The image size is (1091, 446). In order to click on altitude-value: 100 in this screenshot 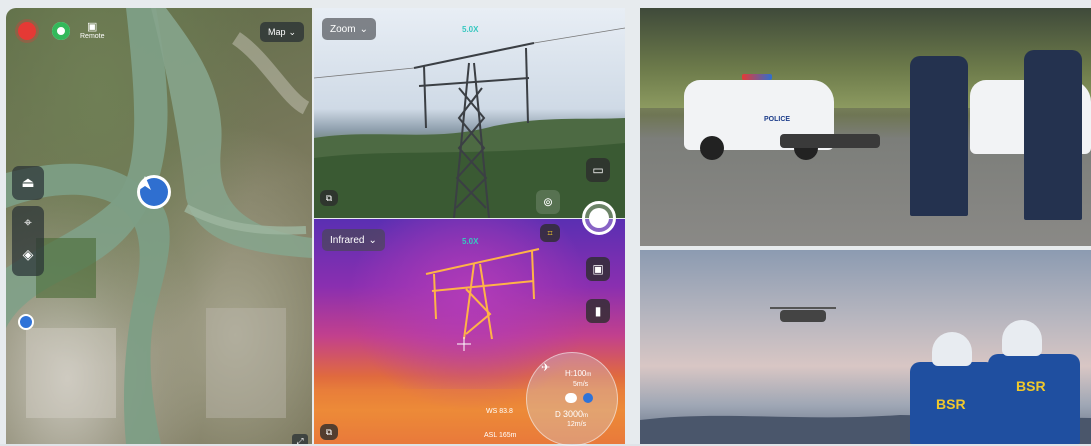, I will do `click(580, 373)`.